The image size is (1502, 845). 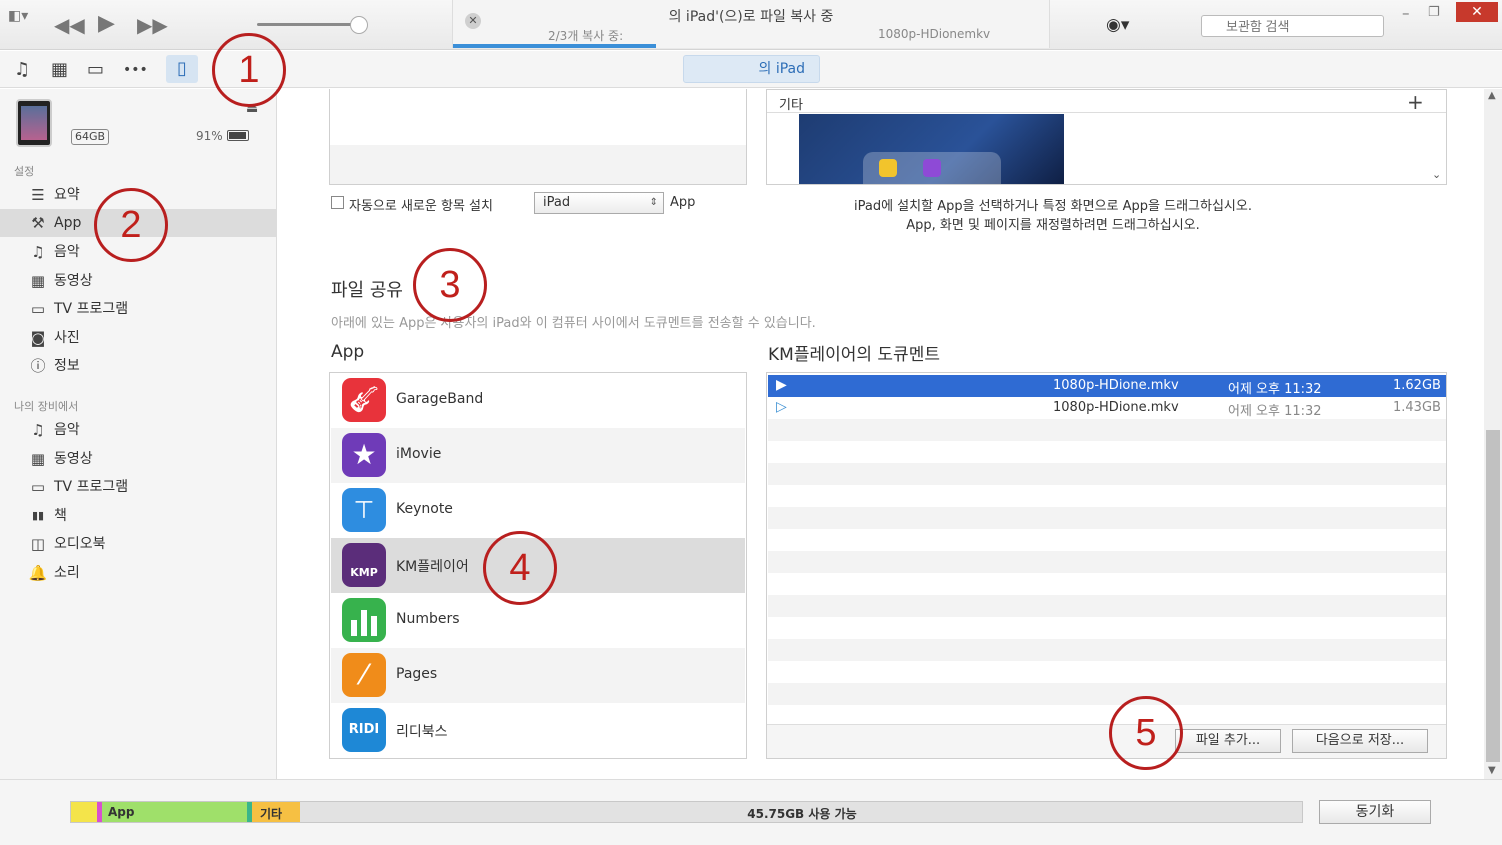 What do you see at coordinates (538, 137) in the screenshot?
I see `app-list-top` at bounding box center [538, 137].